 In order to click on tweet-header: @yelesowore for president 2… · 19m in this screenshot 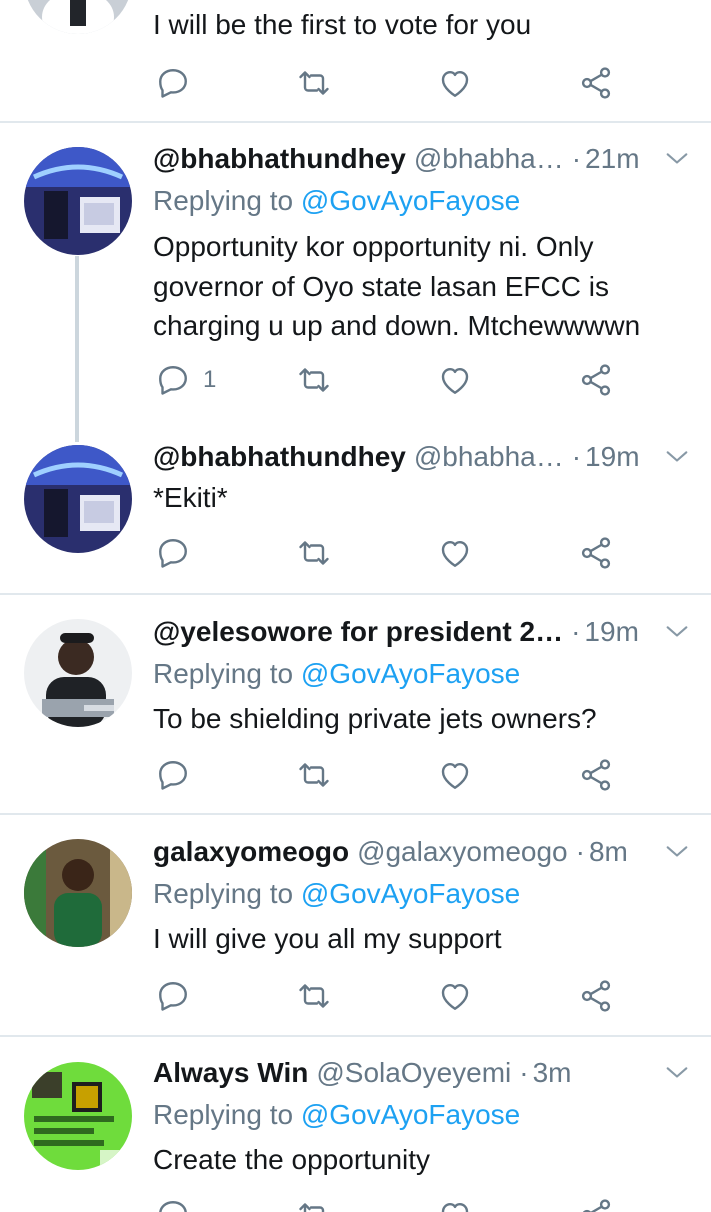, I will do `click(422, 632)`.